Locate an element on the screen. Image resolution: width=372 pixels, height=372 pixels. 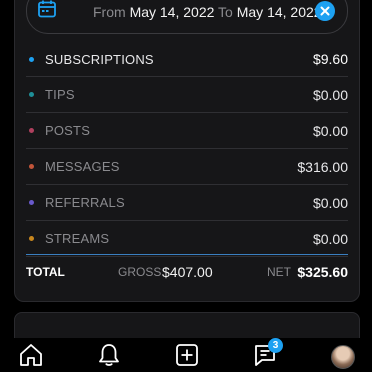
avatar is located at coordinates (343, 357).